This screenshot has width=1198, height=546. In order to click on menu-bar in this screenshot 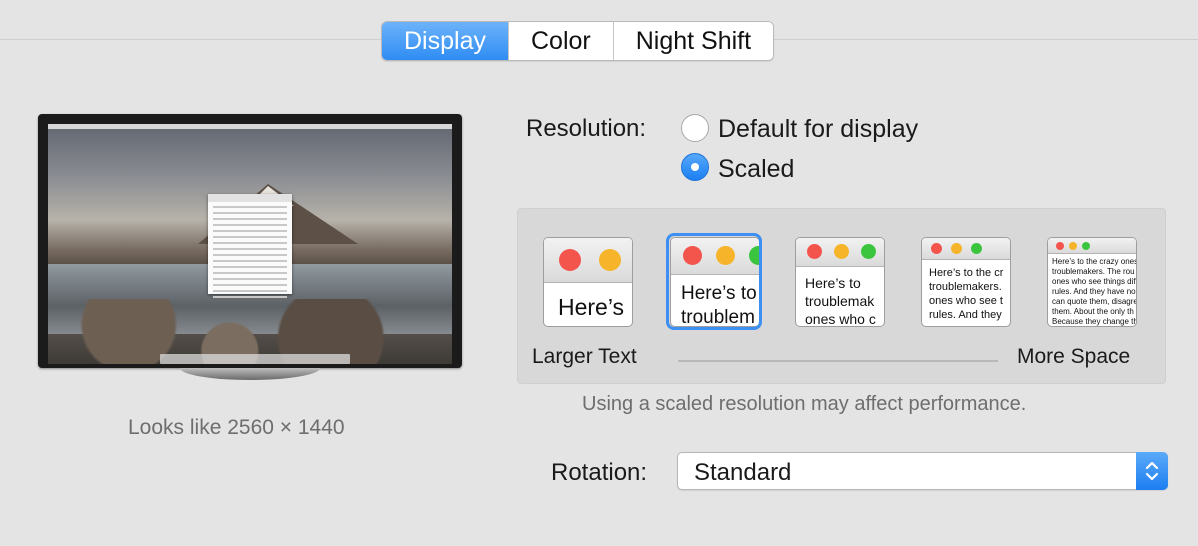, I will do `click(250, 126)`.